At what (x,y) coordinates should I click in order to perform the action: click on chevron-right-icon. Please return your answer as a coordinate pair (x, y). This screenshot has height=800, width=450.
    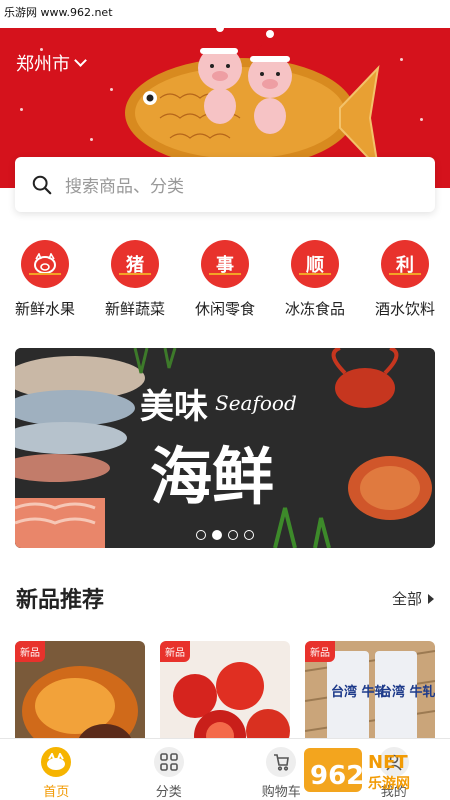
    Looking at the image, I should click on (431, 598).